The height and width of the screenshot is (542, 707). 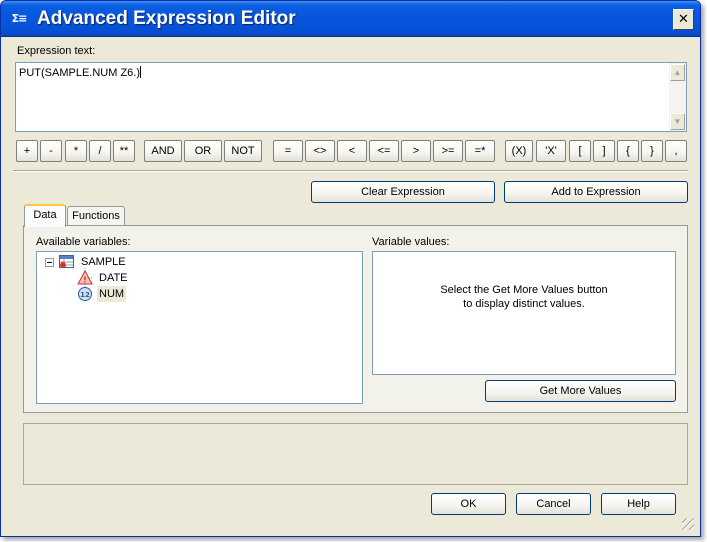 I want to click on collapse-icon, so click(x=49, y=262).